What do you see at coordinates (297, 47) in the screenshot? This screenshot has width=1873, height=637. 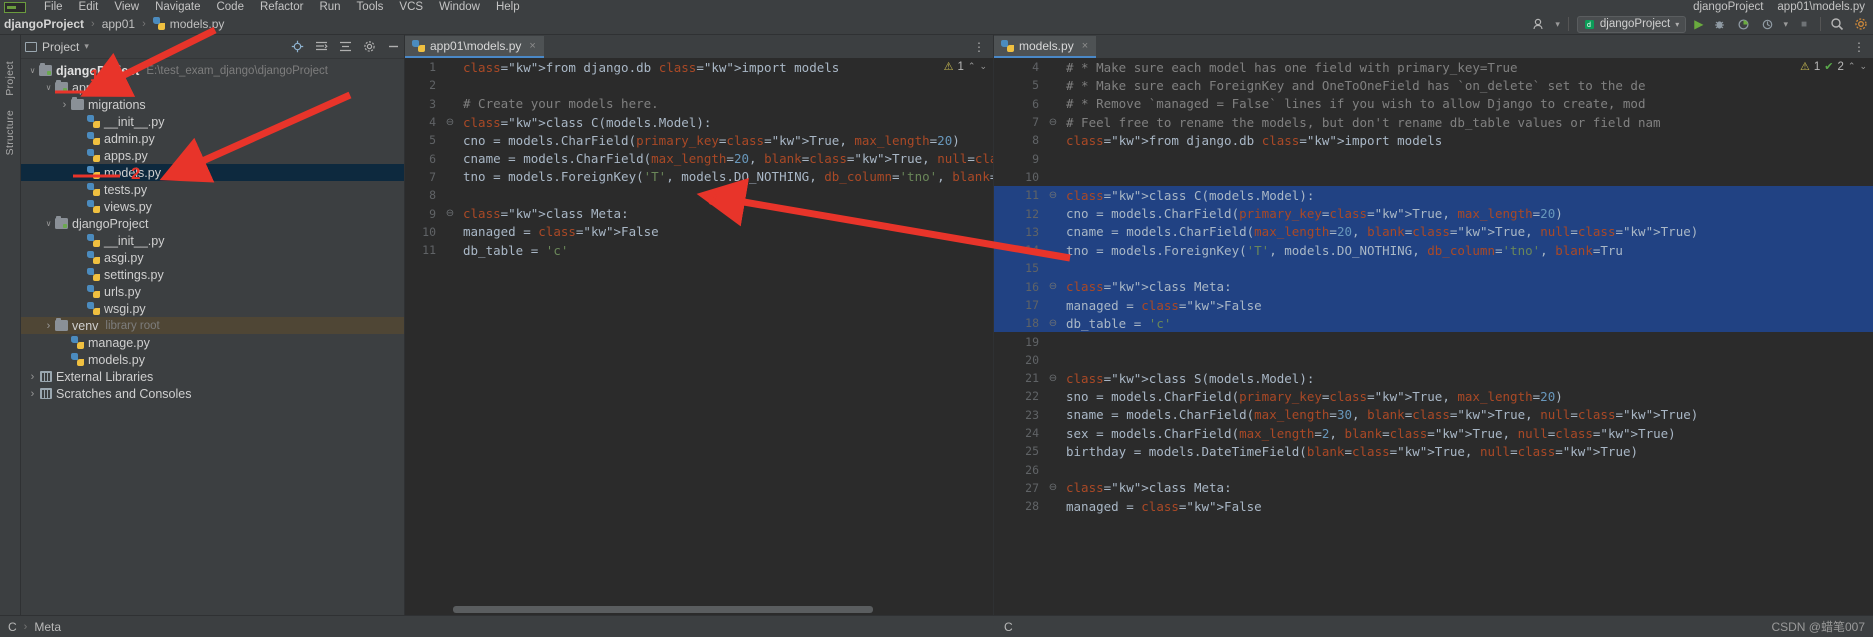 I see `locate-icon` at bounding box center [297, 47].